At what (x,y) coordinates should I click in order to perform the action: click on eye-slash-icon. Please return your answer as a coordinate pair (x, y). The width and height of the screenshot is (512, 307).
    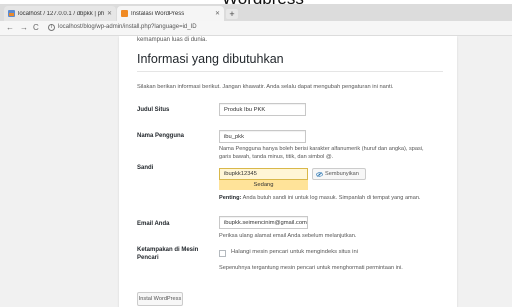
    Looking at the image, I should click on (319, 174).